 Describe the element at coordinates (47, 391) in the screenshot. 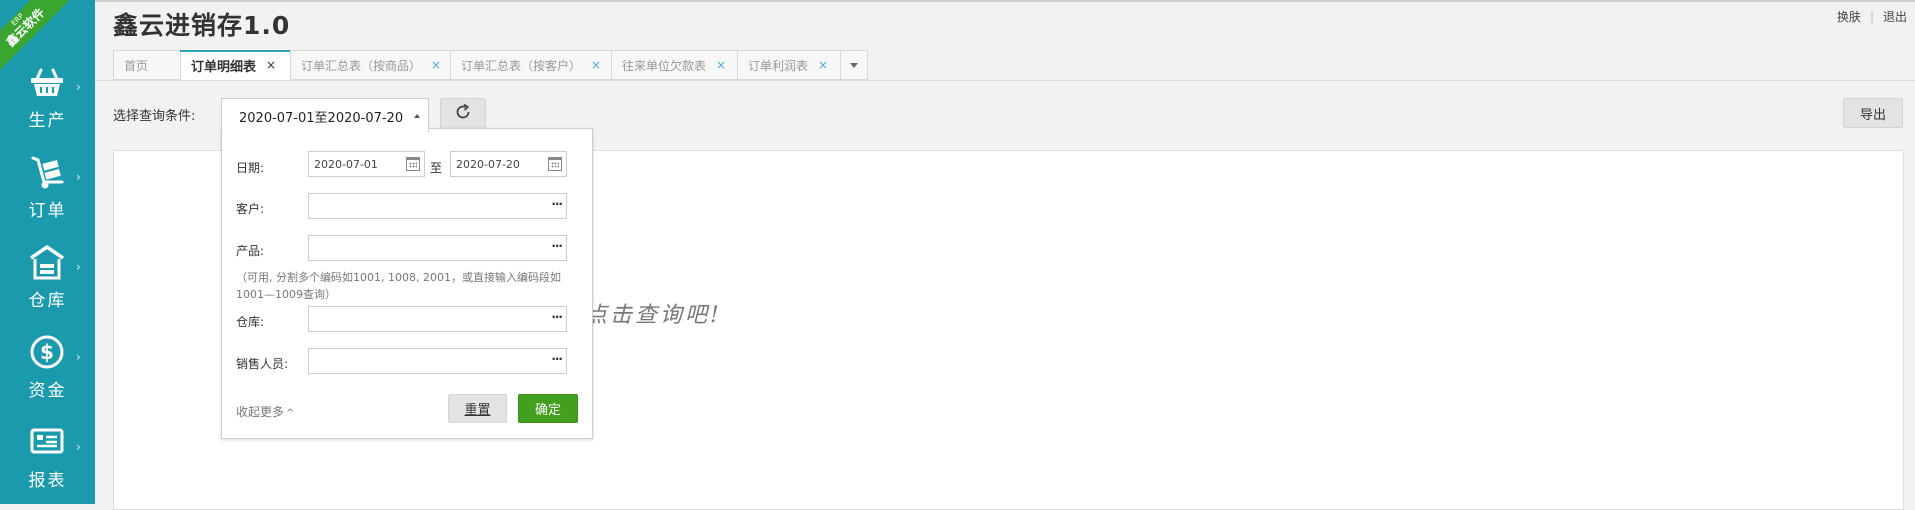

I see `sidebar-item-label: 资金` at that location.